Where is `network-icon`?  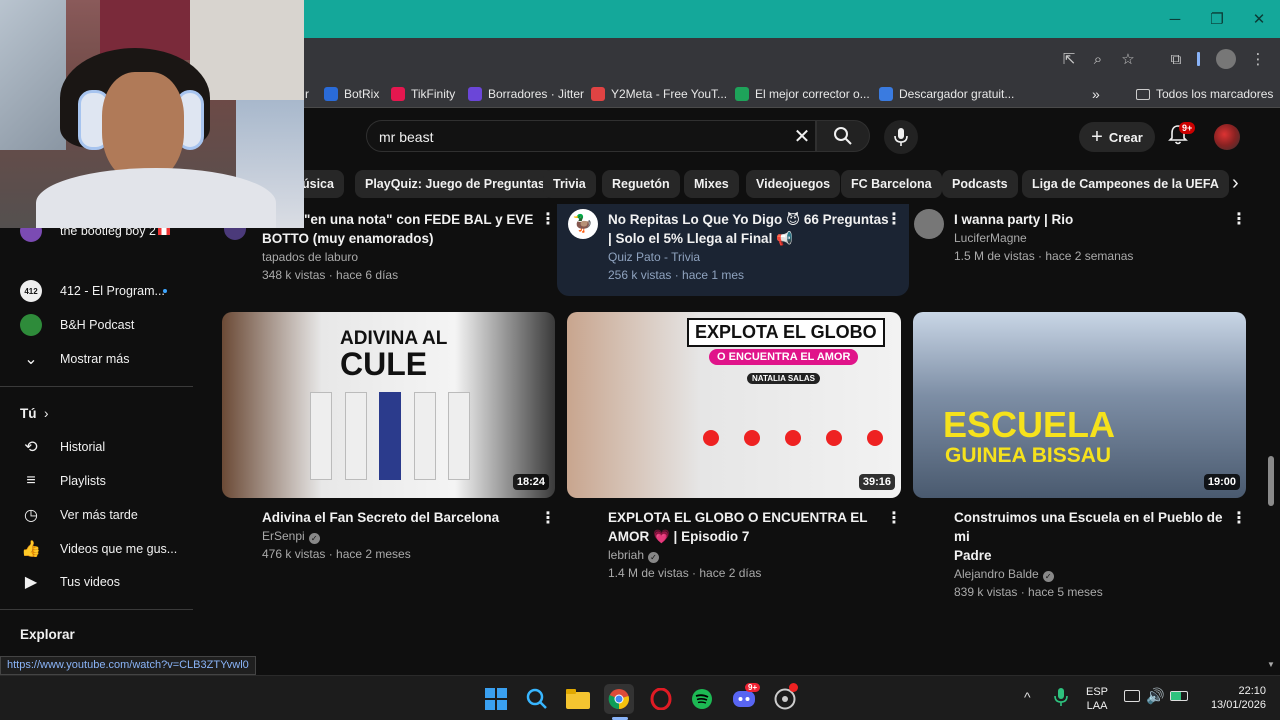
network-icon is located at coordinates (1132, 696).